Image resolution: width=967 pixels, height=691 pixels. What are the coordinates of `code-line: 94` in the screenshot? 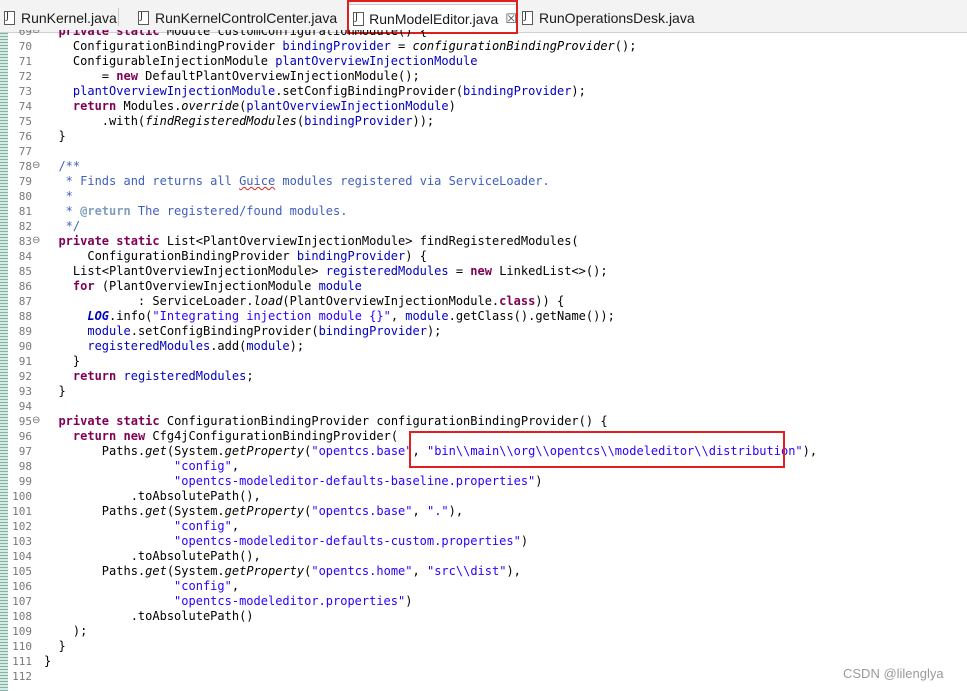 It's located at (25, 406).